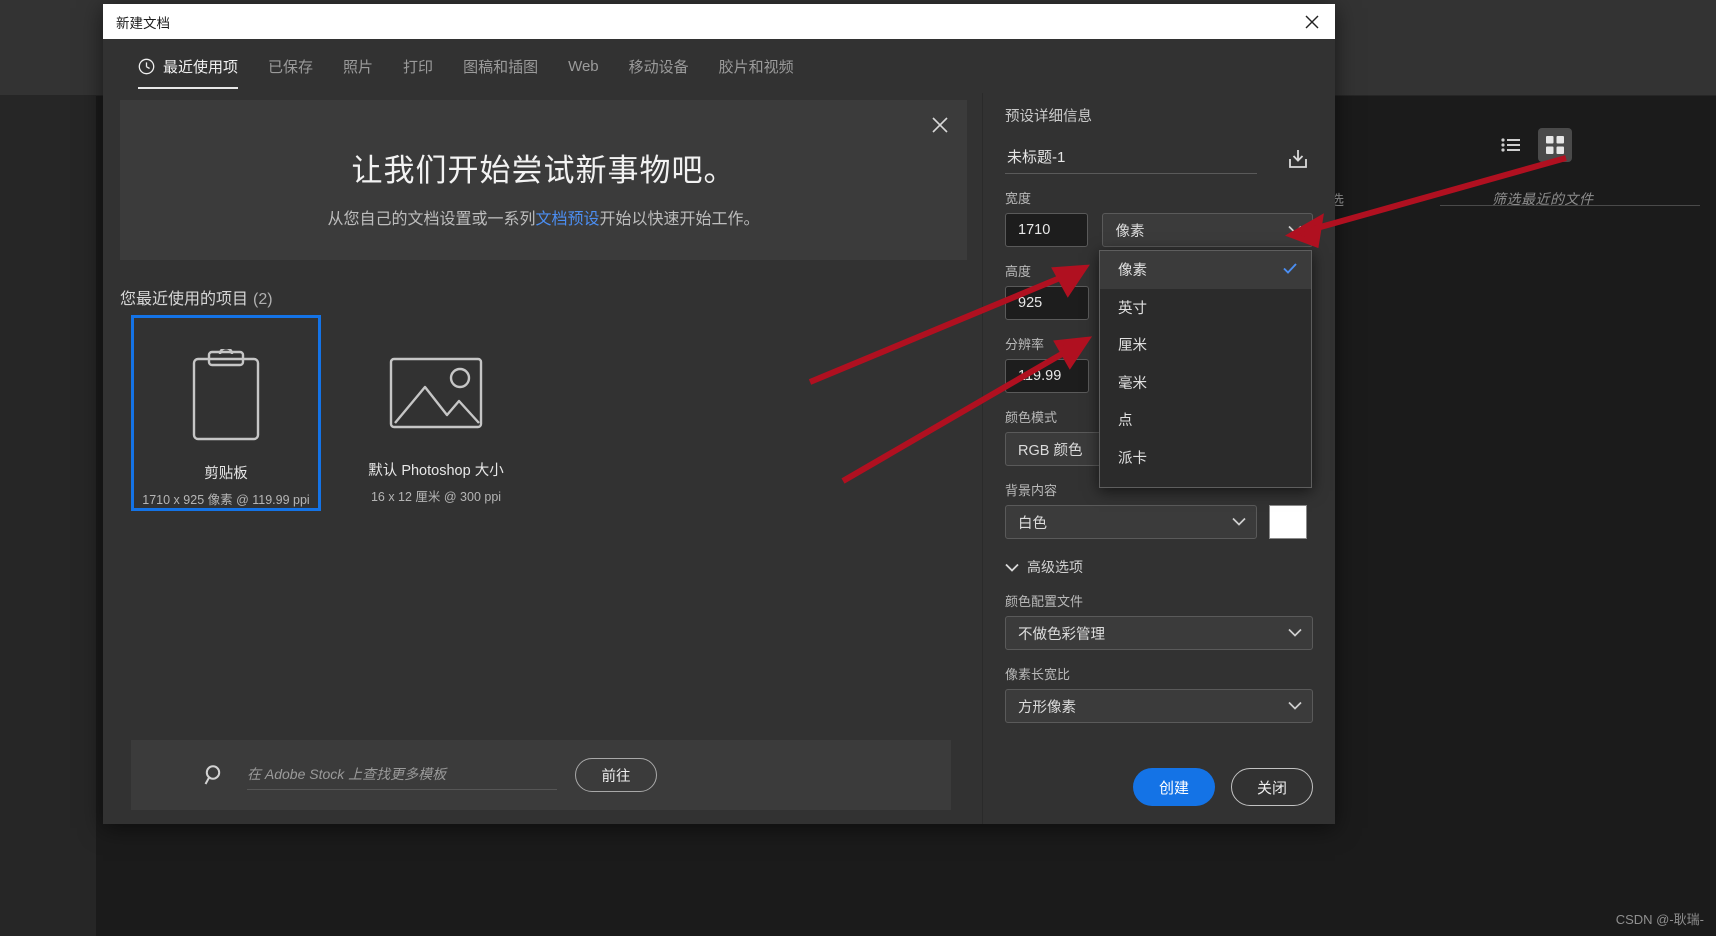 This screenshot has width=1716, height=936. What do you see at coordinates (1038, 674) in the screenshot?
I see `pixel-aspect-label: 像素长宽比` at bounding box center [1038, 674].